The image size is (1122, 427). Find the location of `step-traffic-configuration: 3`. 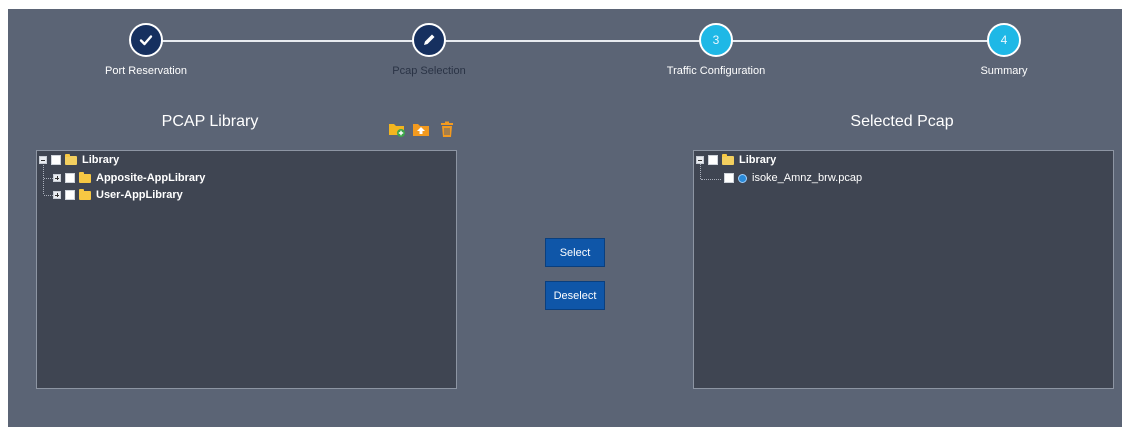

step-traffic-configuration: 3 is located at coordinates (716, 40).